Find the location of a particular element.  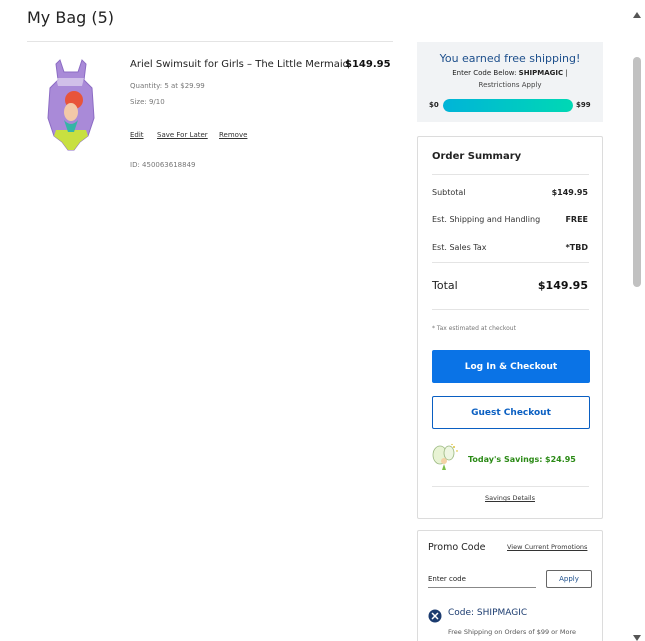

sales-tax-value: *TBD is located at coordinates (576, 247).